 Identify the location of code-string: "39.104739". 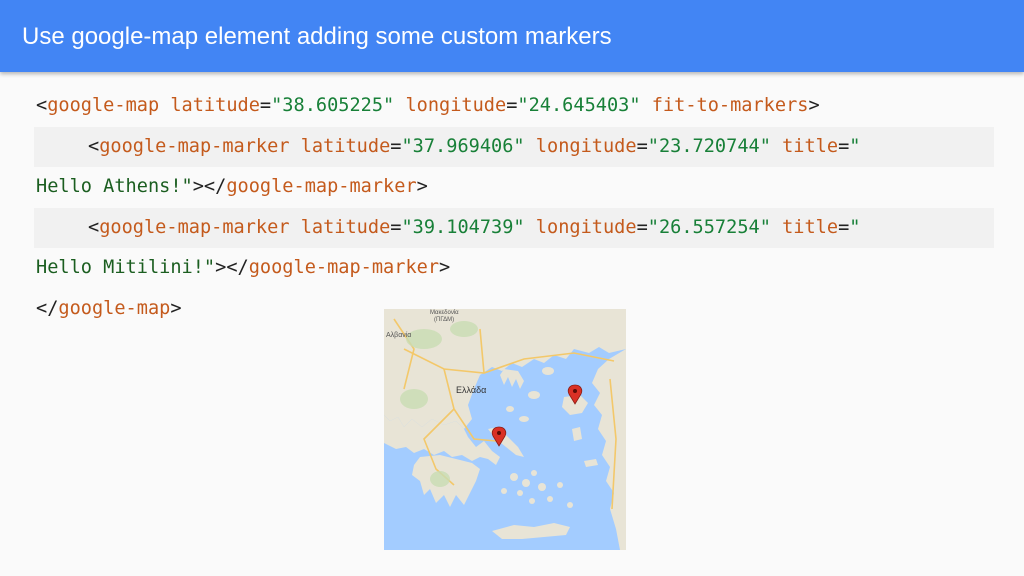
(463, 227).